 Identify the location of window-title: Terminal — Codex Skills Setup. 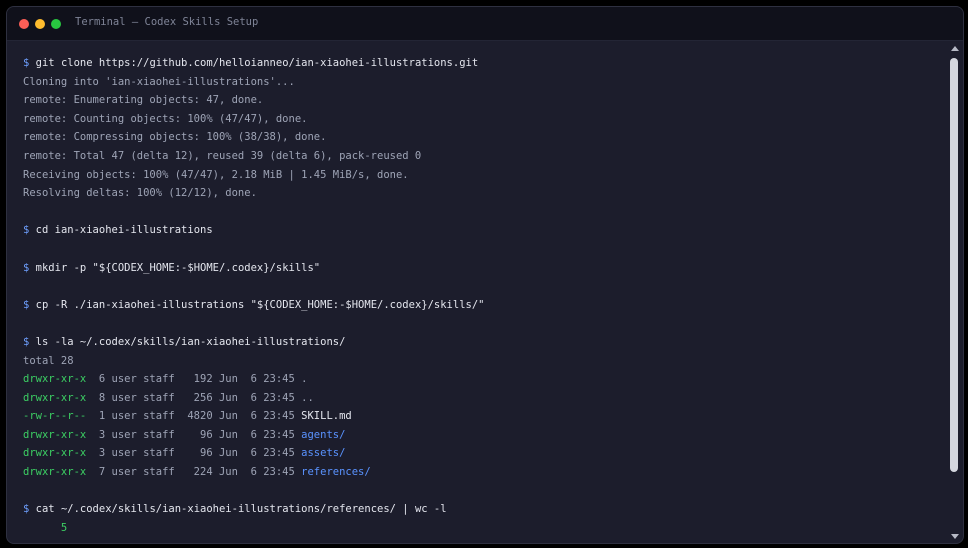
(167, 22).